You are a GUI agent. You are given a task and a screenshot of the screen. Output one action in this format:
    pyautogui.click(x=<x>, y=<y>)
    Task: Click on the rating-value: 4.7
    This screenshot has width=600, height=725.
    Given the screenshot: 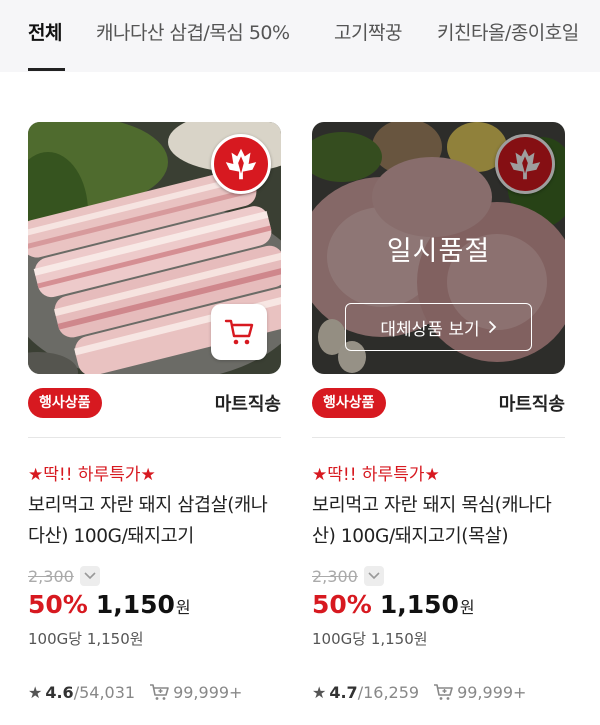 What is the action you would take?
    pyautogui.click(x=343, y=692)
    